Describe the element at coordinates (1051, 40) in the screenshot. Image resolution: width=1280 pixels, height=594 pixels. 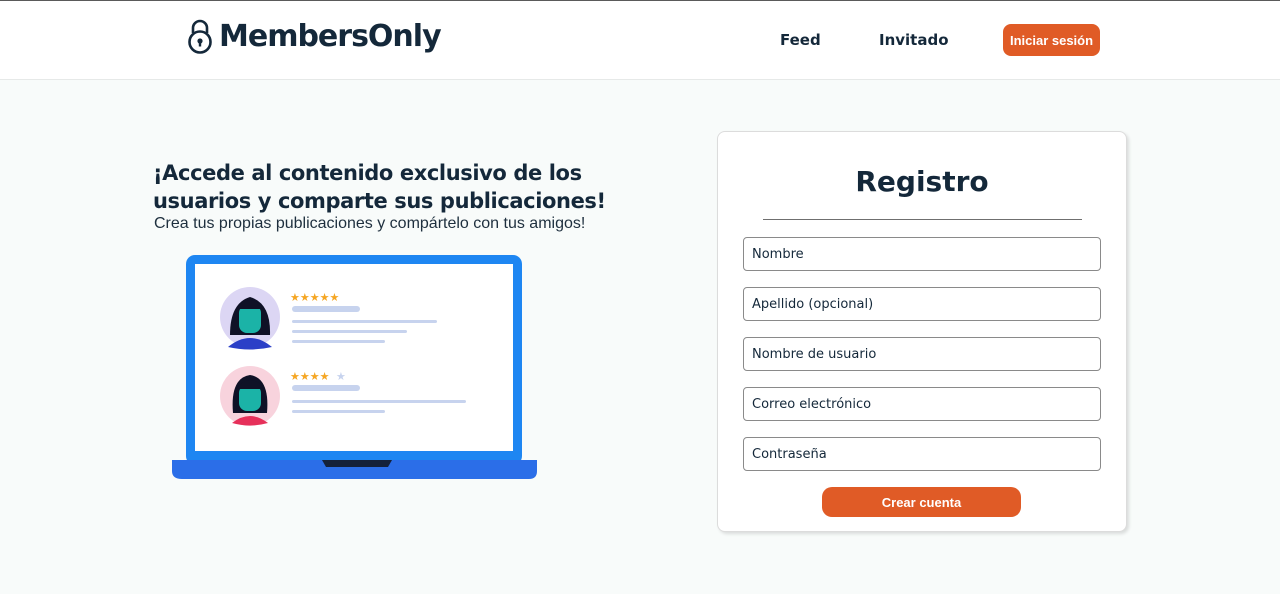
I see `login-button: Iniciar sesión` at that location.